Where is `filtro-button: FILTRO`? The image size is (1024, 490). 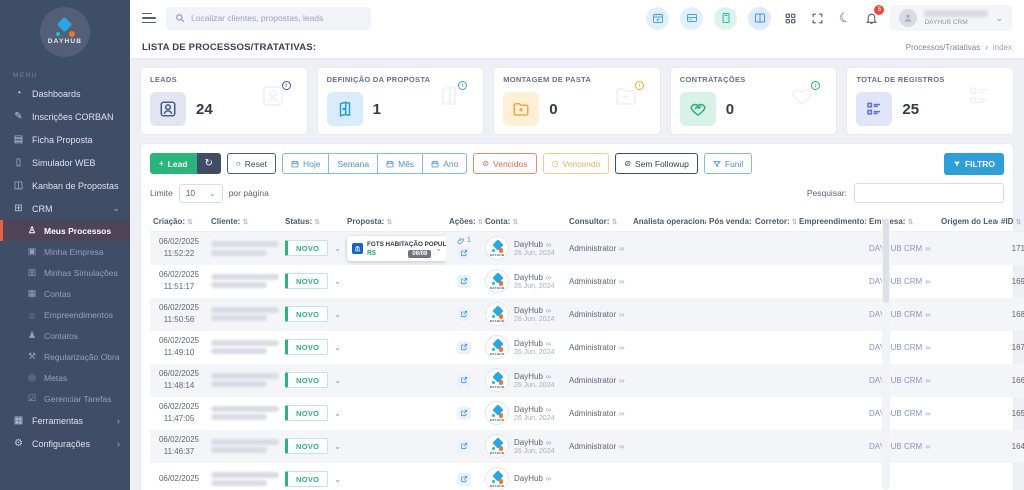
filtro-button: FILTRO is located at coordinates (973, 164).